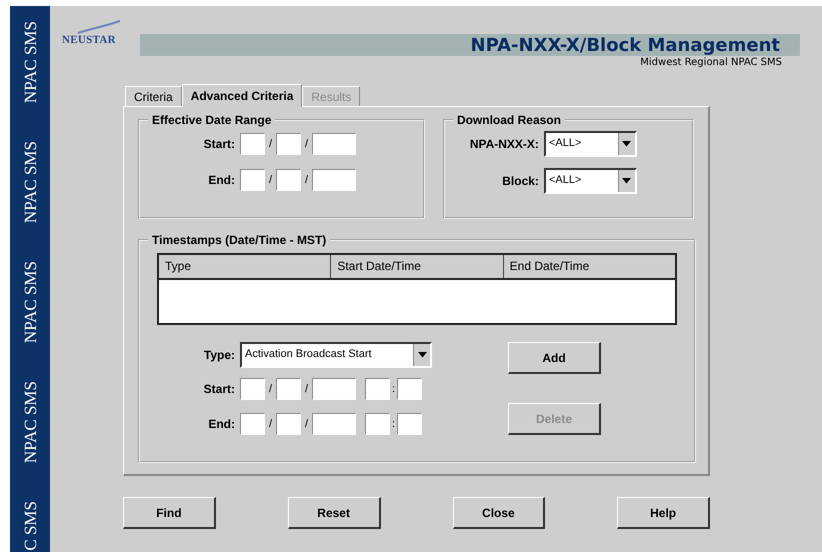 The image size is (822, 552). What do you see at coordinates (336, 355) in the screenshot?
I see `dropdown: Activation Broadcast Start` at bounding box center [336, 355].